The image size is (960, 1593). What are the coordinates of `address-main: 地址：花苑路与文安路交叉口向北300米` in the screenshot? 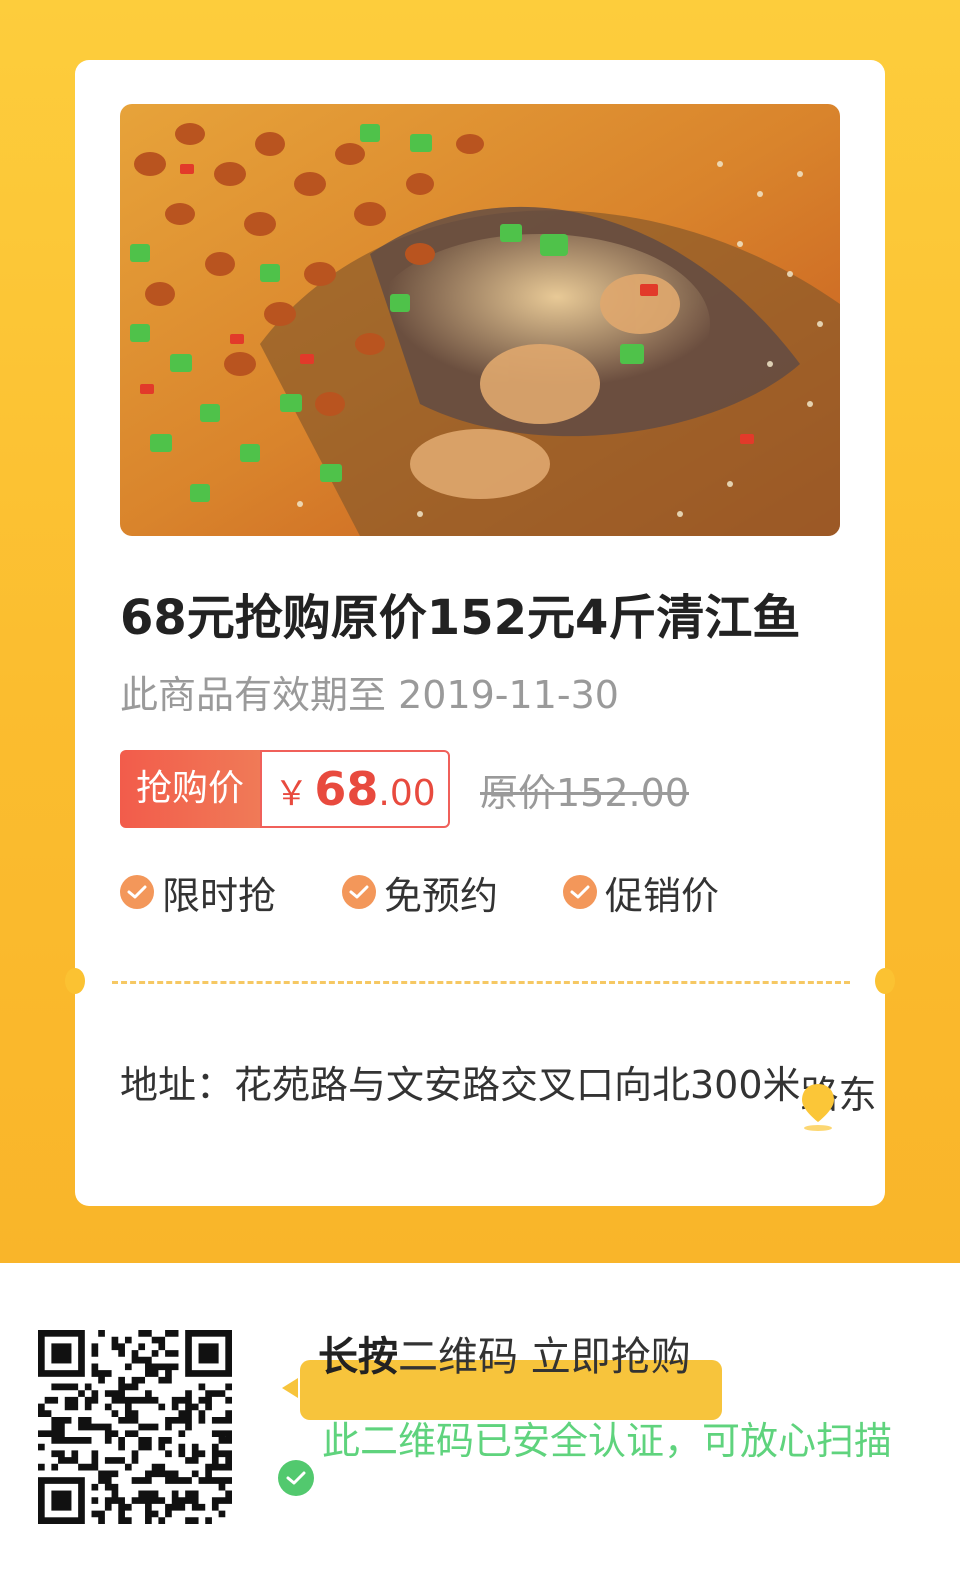 It's located at (460, 1085).